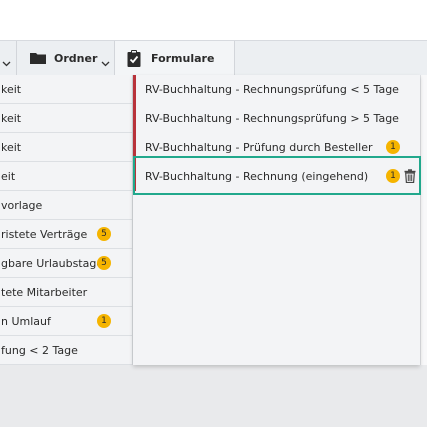 The width and height of the screenshot is (427, 427). I want to click on list-item: tete Mitarbeiter, so click(66, 292).